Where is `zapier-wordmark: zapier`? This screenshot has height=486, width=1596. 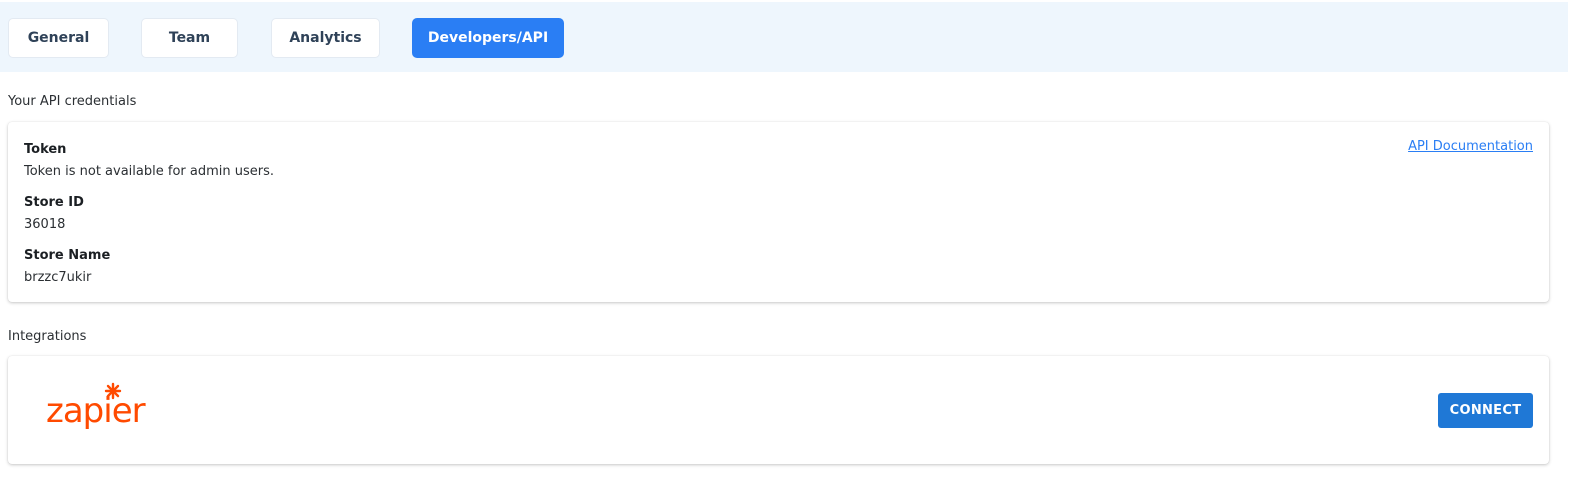 zapier-wordmark: zapier is located at coordinates (96, 411).